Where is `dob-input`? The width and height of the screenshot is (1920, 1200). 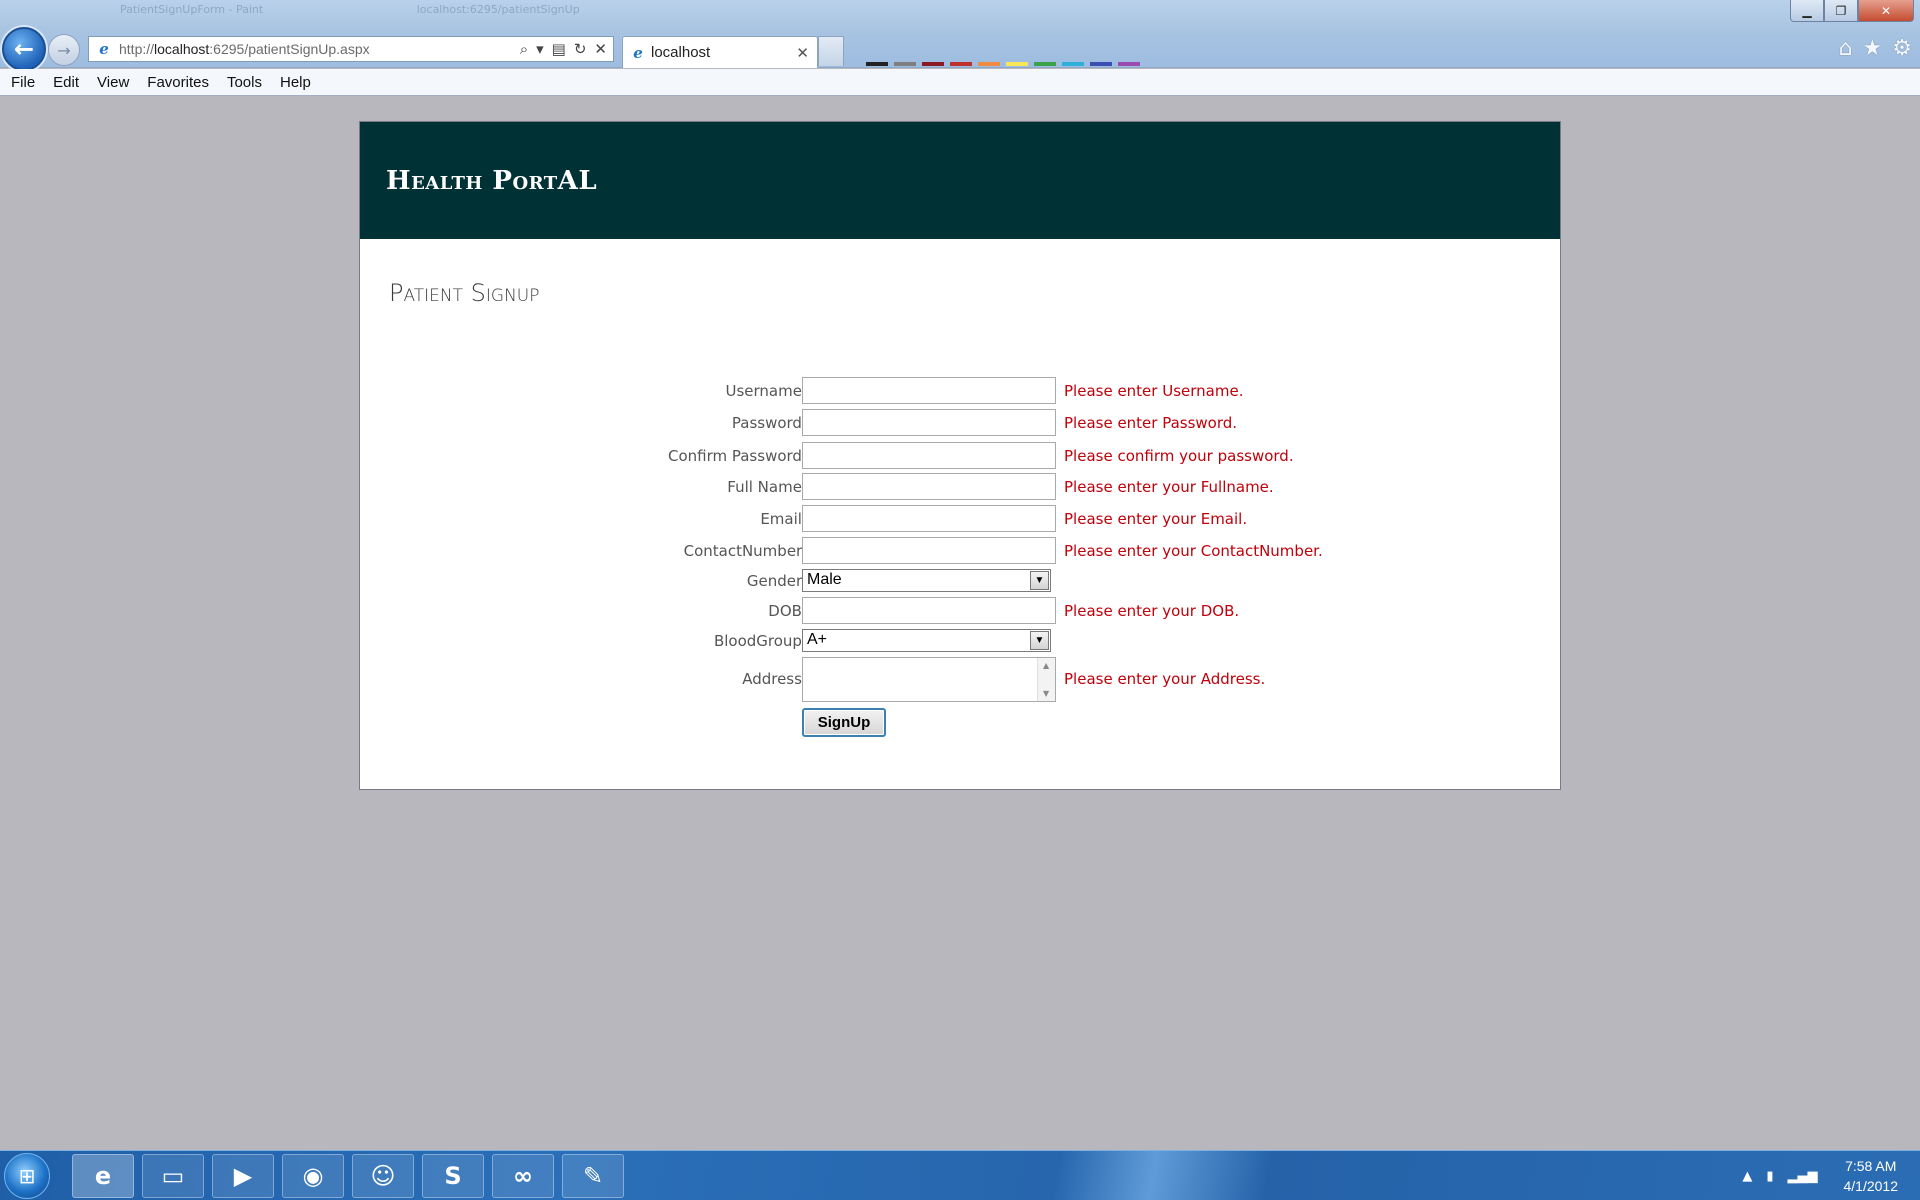 dob-input is located at coordinates (929, 610).